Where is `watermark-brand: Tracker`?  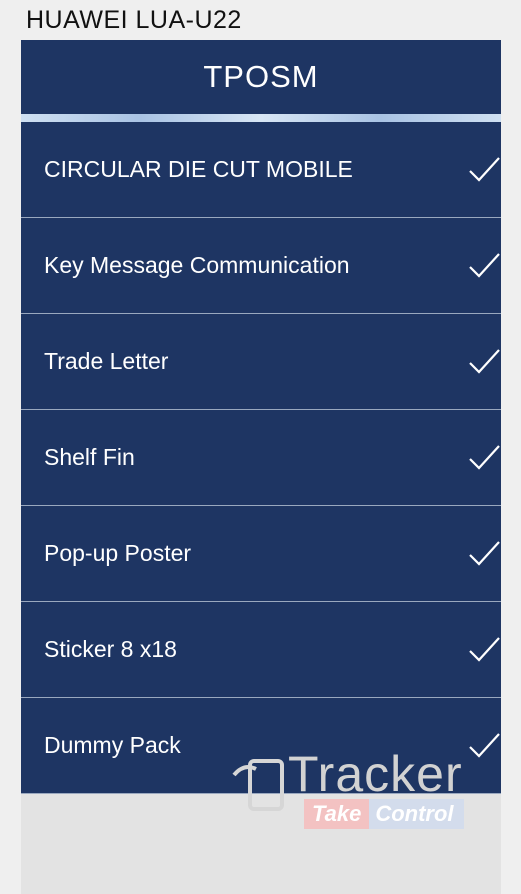
watermark-brand: Tracker is located at coordinates (375, 774).